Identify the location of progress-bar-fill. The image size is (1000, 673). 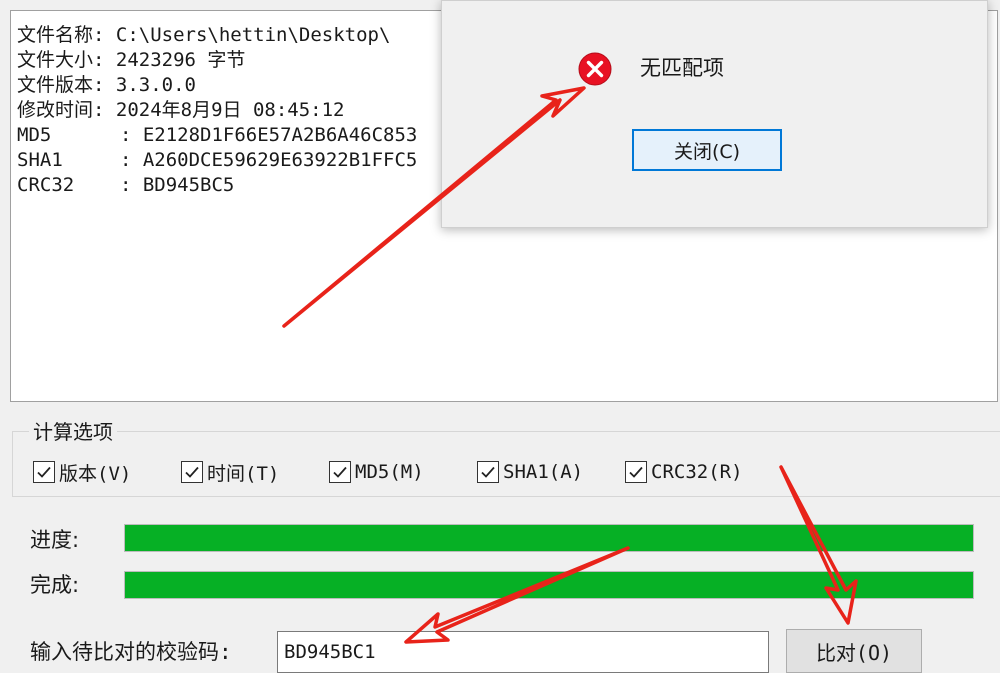
(549, 538).